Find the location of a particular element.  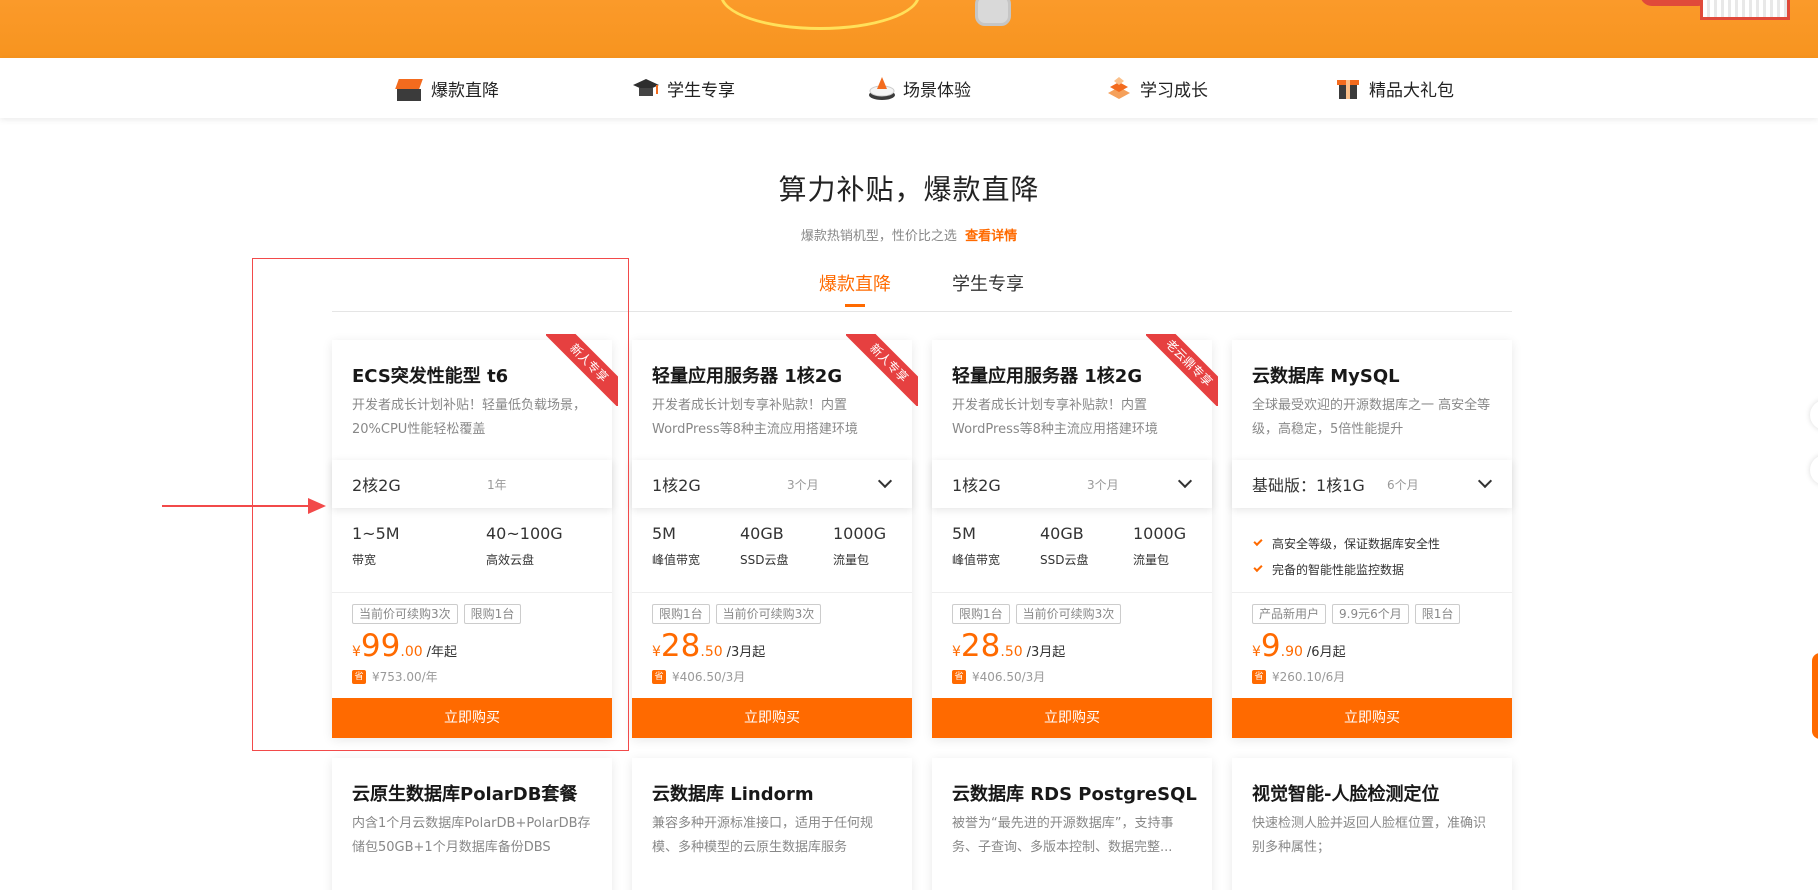

gift-box-icon is located at coordinates (1348, 88).